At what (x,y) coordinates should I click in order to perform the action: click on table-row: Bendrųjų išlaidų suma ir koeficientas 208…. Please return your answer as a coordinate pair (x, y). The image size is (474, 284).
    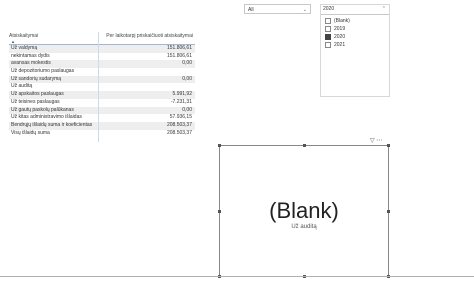
    Looking at the image, I should click on (102, 125).